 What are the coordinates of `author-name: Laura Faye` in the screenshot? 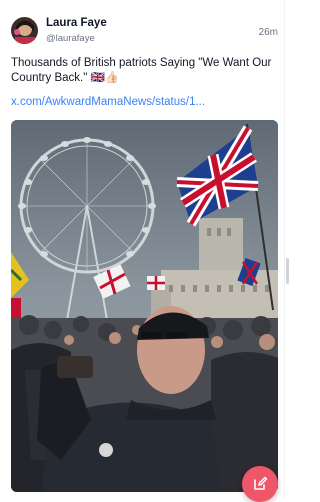 It's located at (76, 23).